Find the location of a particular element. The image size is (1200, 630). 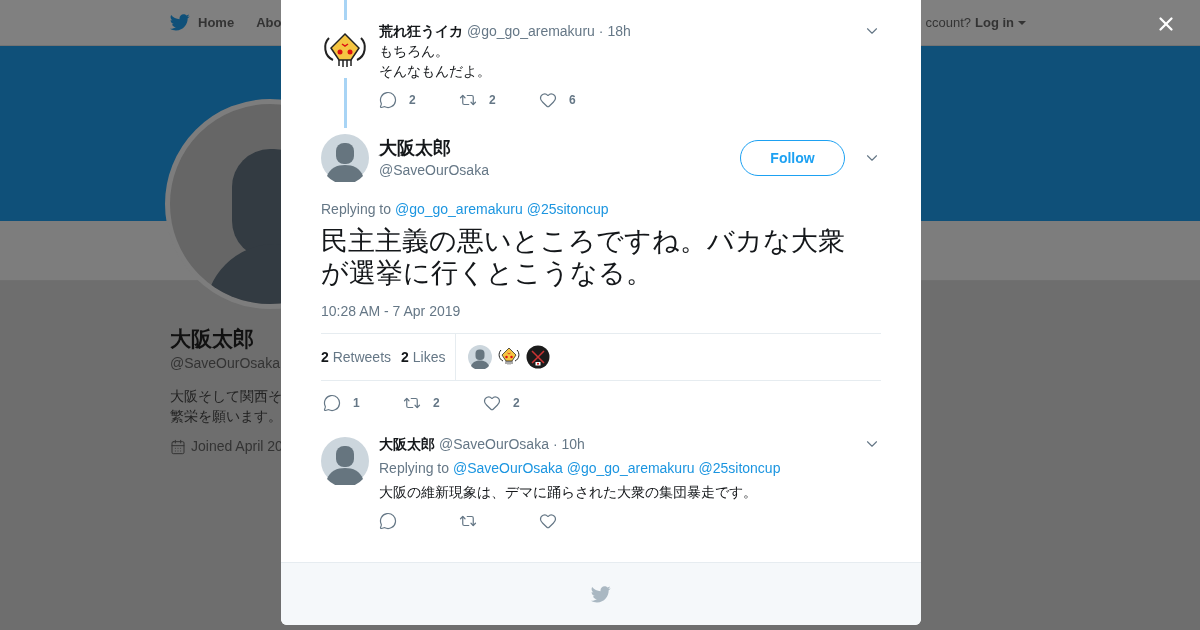

tweet-timestamp: 10:28 AM - 7 Apr 2019 is located at coordinates (391, 311).